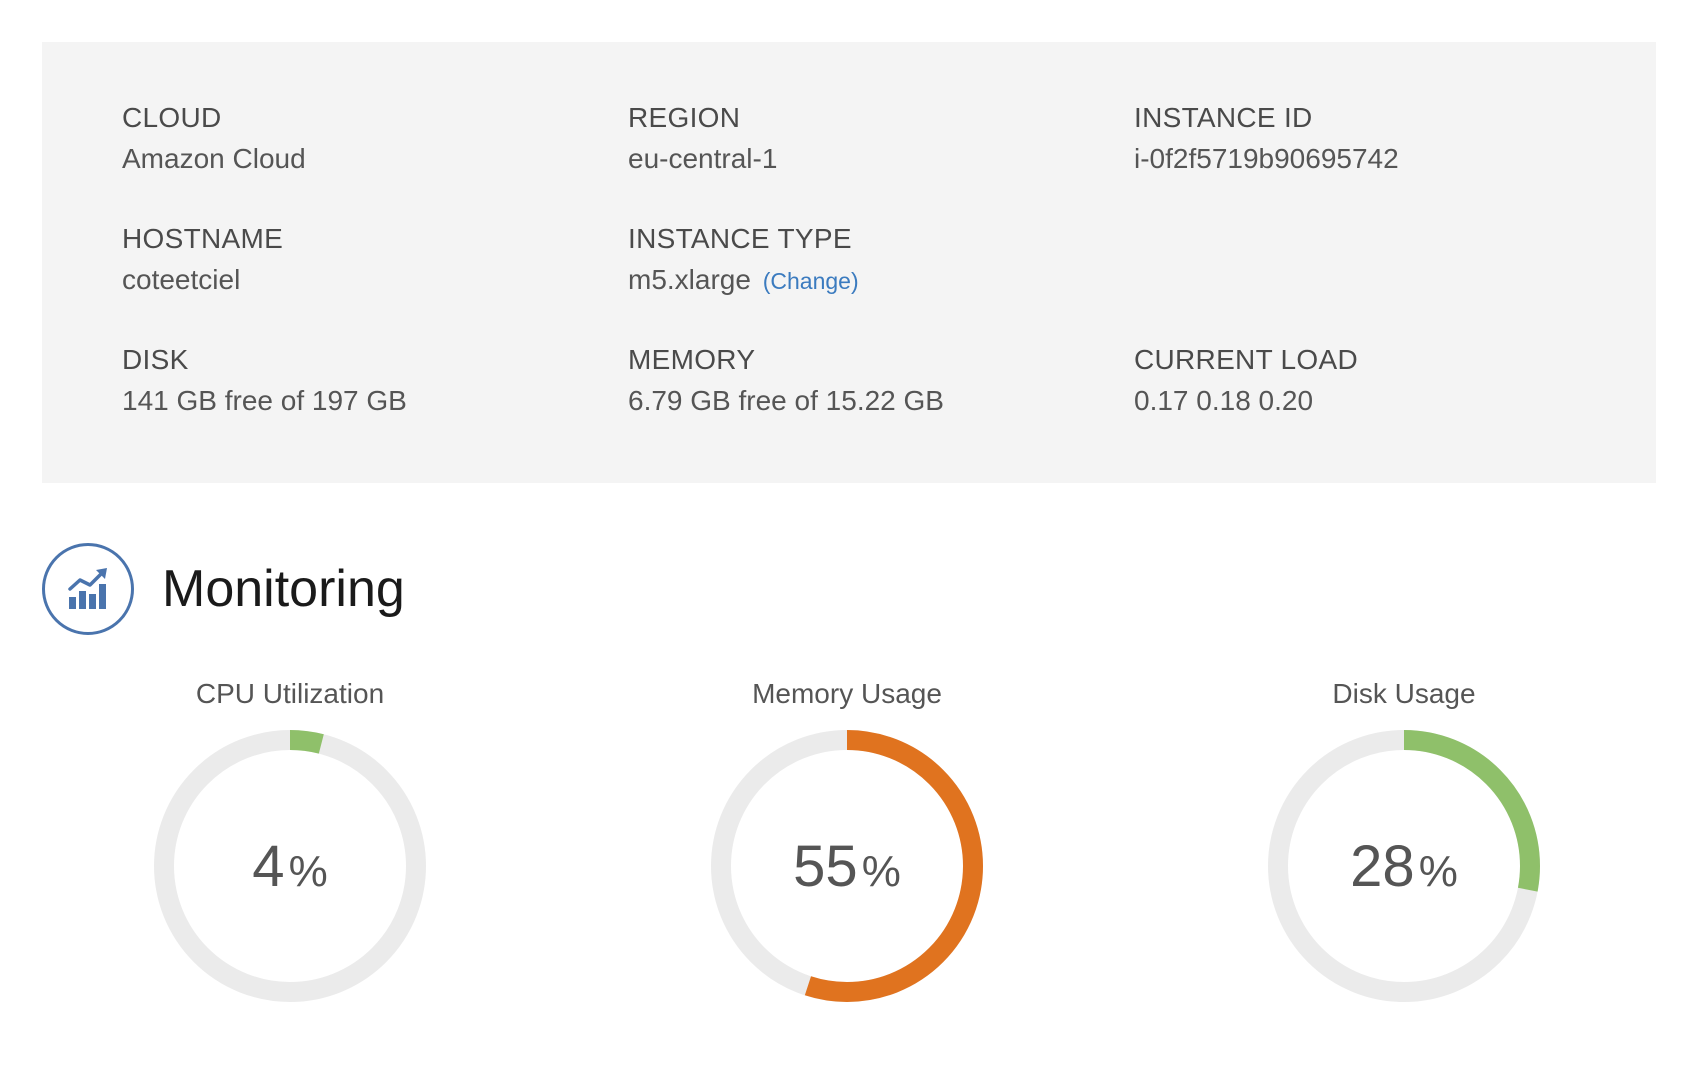 This screenshot has height=1074, width=1694. Describe the element at coordinates (1266, 158) in the screenshot. I see `instance-id-value: i-0f2f5719b90695742` at that location.